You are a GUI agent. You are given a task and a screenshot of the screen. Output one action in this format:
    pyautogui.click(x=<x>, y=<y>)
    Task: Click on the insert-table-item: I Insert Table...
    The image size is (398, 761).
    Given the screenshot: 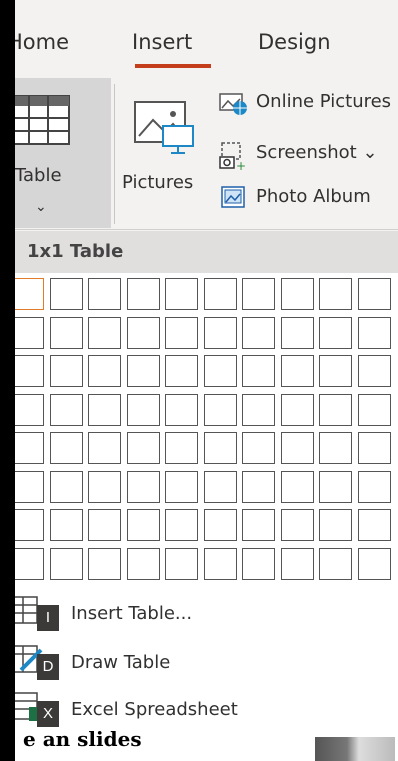 What is the action you would take?
    pyautogui.click(x=206, y=615)
    